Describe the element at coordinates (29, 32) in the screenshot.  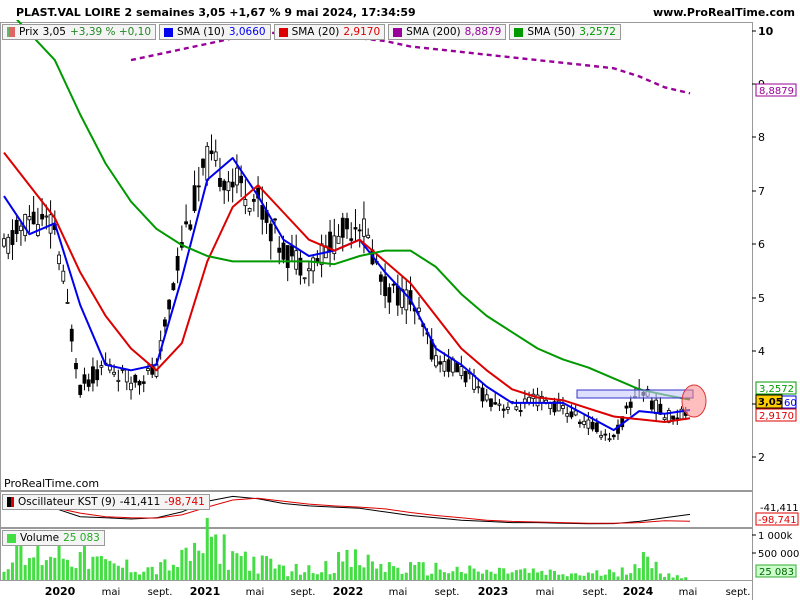
I see `legend-label: Prix` at that location.